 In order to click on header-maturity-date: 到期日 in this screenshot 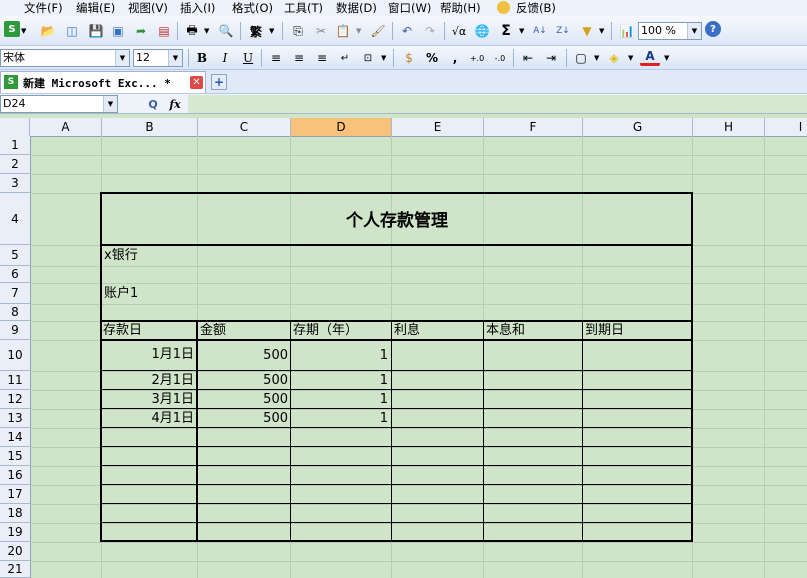, I will do `click(604, 331)`.